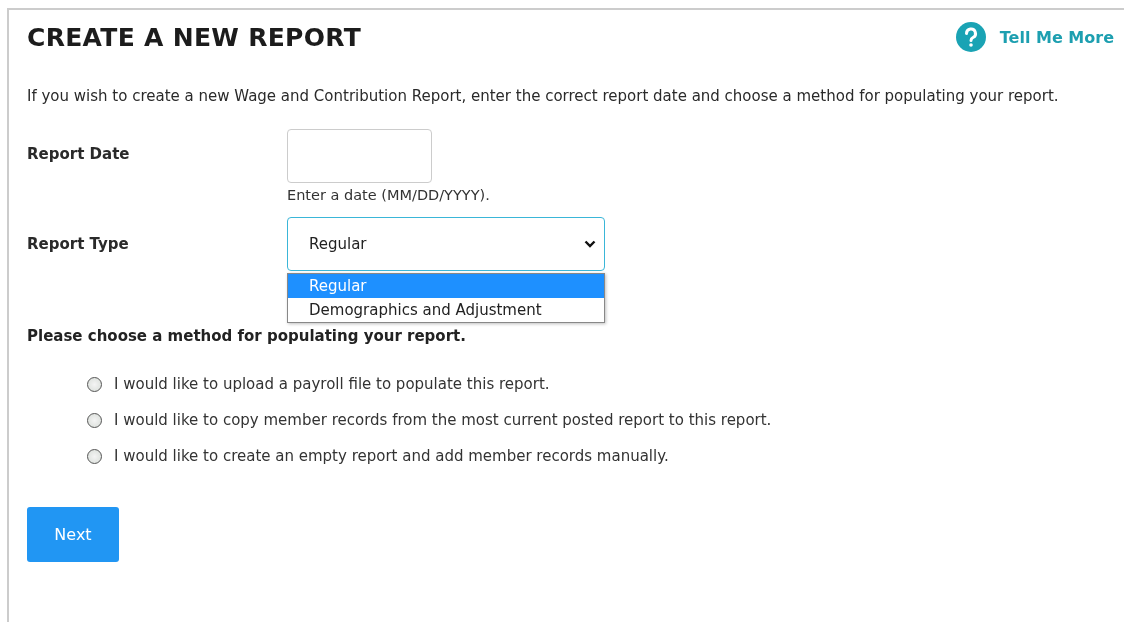 This screenshot has width=1124, height=622. Describe the element at coordinates (543, 96) in the screenshot. I see `intro-text: If you wish to create a new Wage and Contribution Report, enter the correct report date and choose a method for populating your report.` at that location.